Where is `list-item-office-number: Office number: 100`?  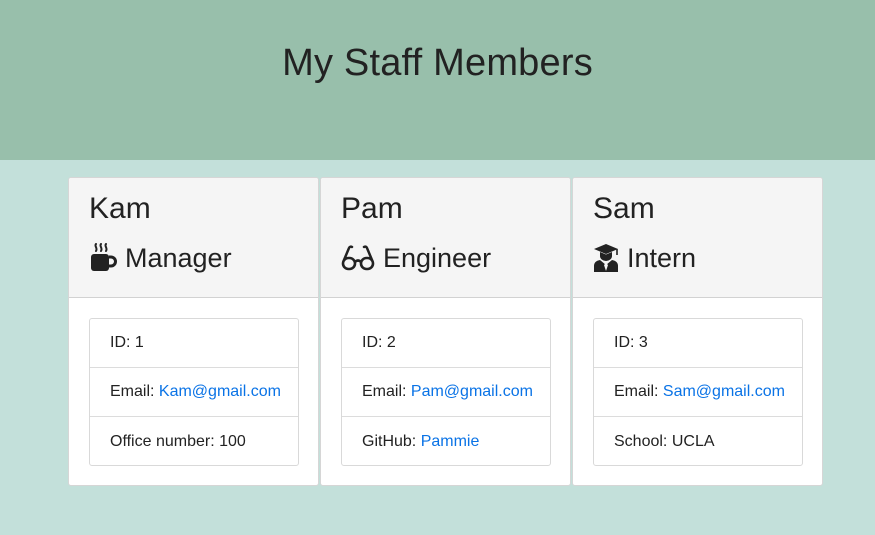 list-item-office-number: Office number: 100 is located at coordinates (194, 441).